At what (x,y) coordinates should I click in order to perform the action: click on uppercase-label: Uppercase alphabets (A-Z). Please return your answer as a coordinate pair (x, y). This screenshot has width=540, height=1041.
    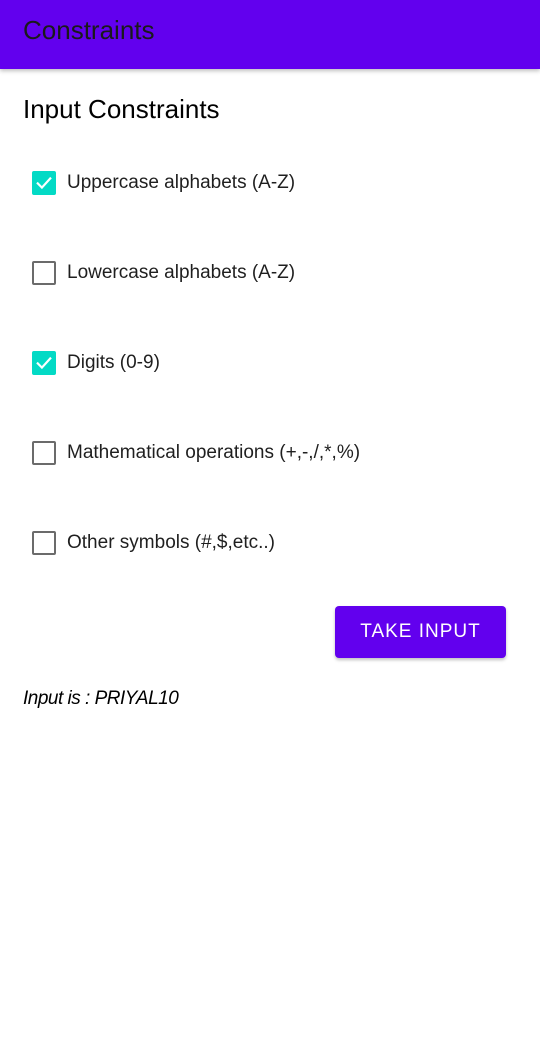
    Looking at the image, I should click on (181, 182).